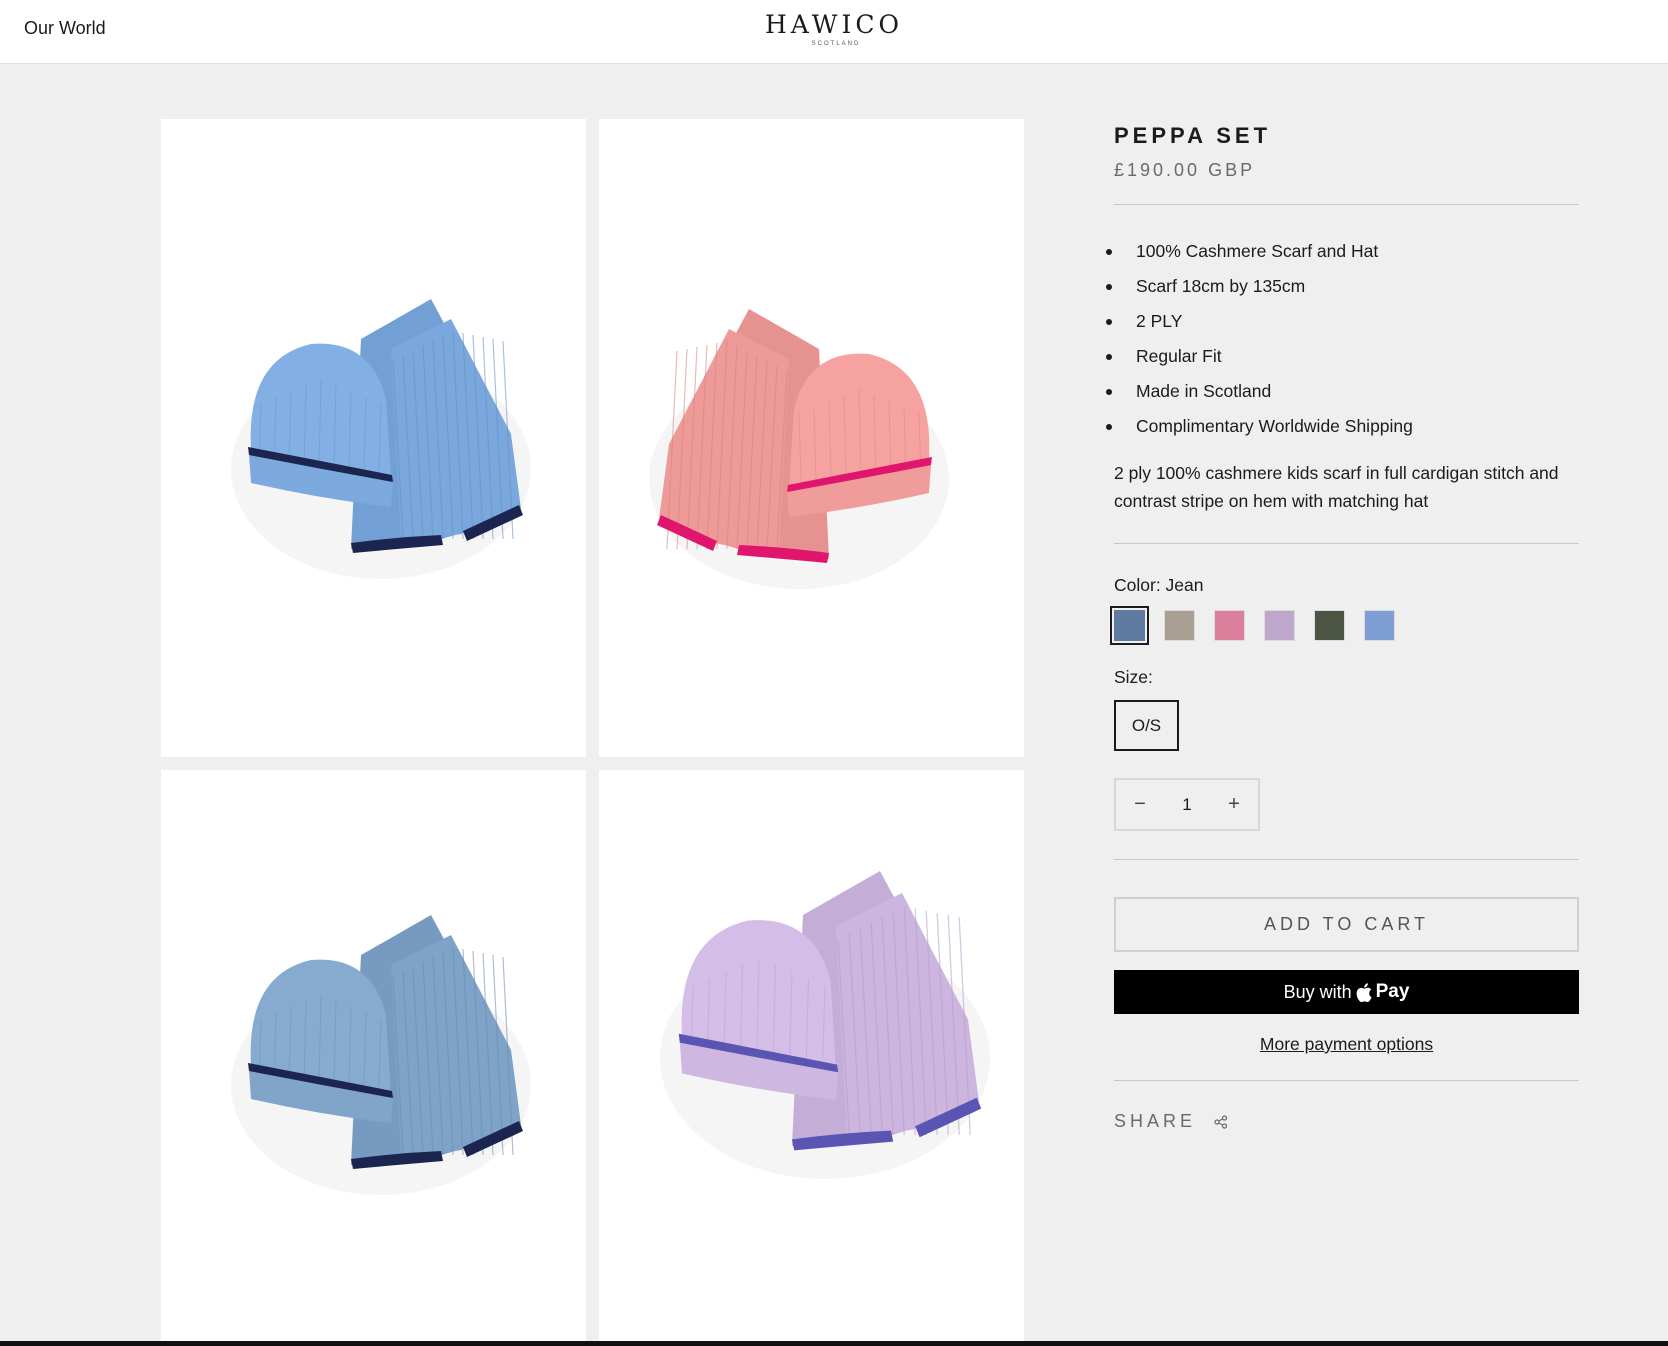 This screenshot has height=1346, width=1668. What do you see at coordinates (1221, 1121) in the screenshot?
I see `share-icon` at bounding box center [1221, 1121].